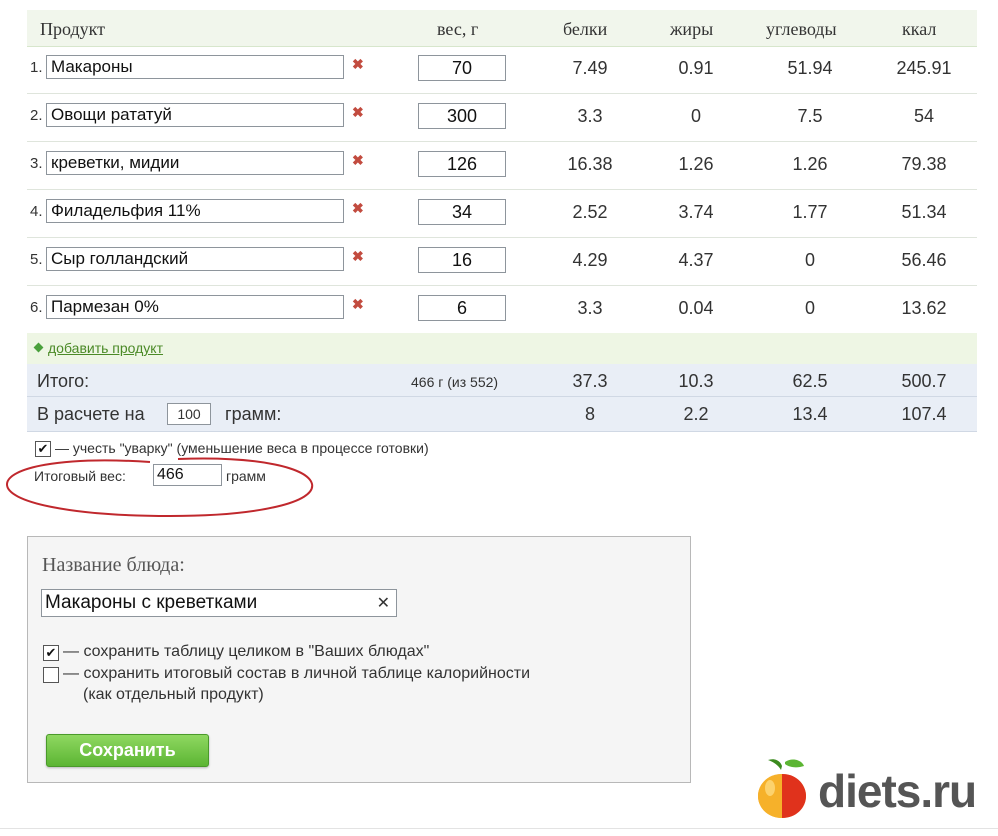 The height and width of the screenshot is (836, 998). I want to click on per-amount-row: В расчете на 100 грамм: 8 2.2 13.4 107.4, so click(502, 414).